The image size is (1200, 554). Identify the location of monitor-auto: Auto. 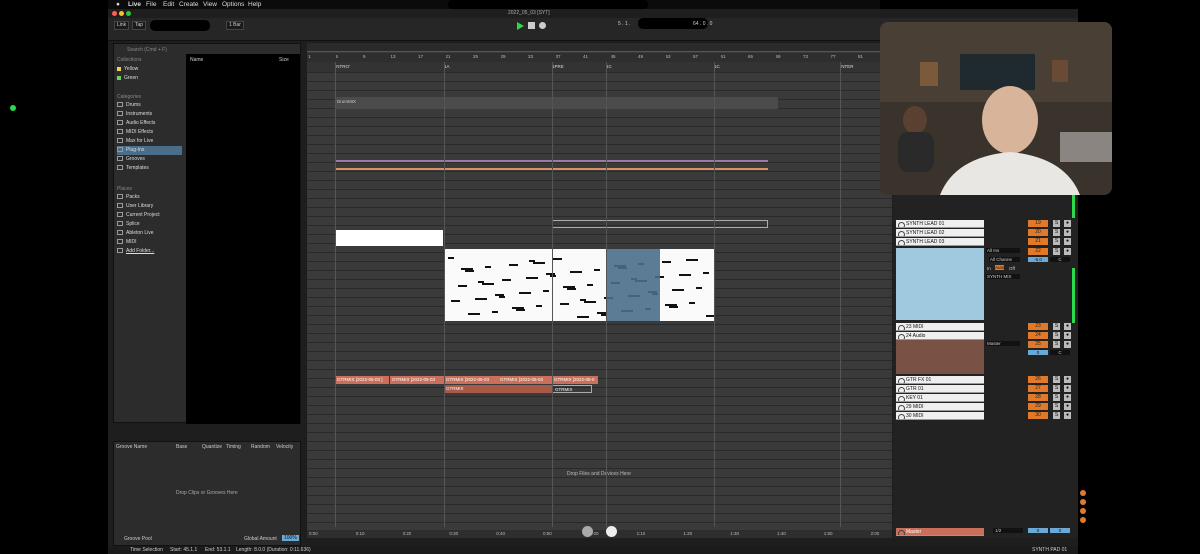
(1000, 267).